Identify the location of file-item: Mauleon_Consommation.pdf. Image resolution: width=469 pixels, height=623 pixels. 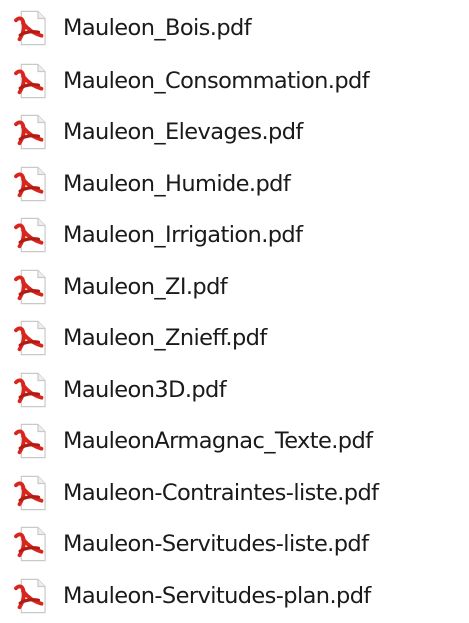
(234, 81).